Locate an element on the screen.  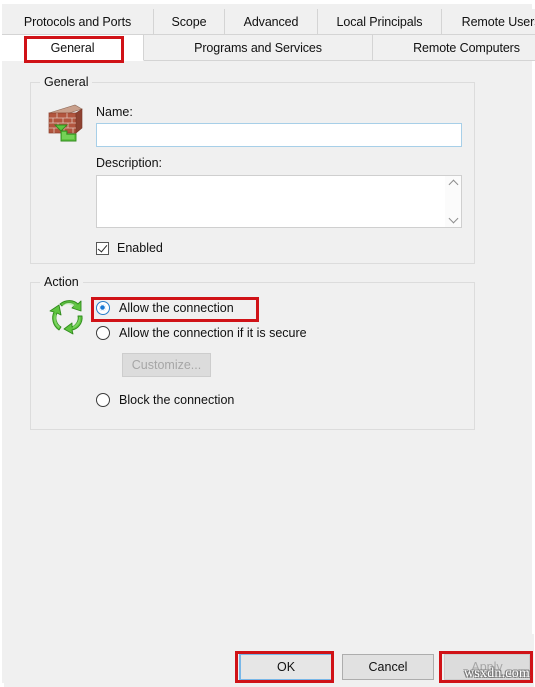
name-input is located at coordinates (279, 135).